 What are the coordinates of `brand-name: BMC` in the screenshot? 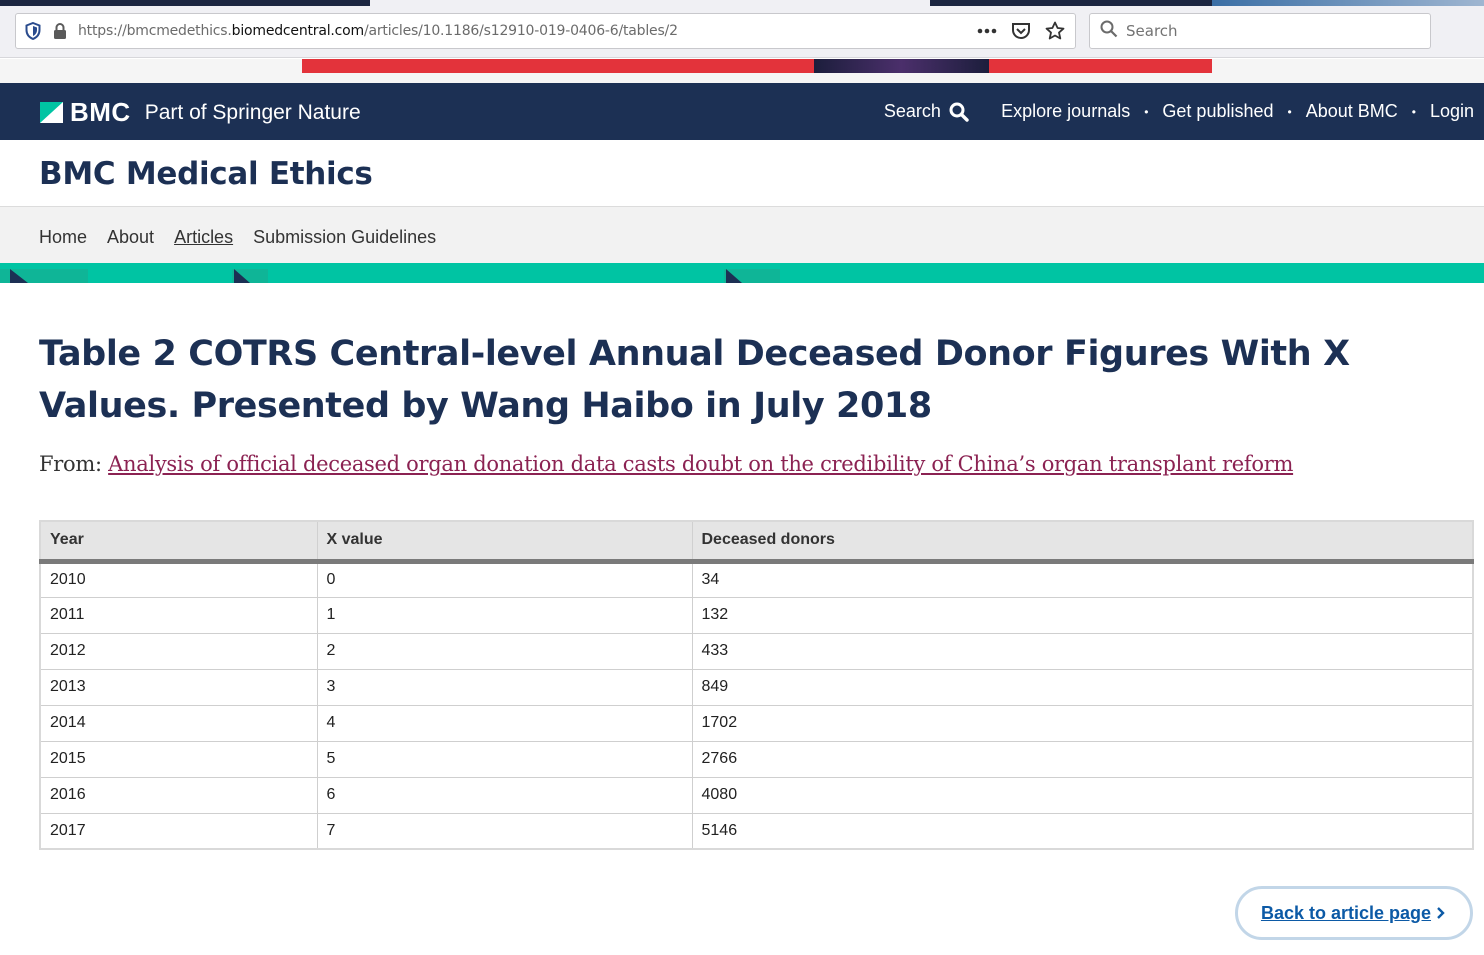 It's located at (100, 112).